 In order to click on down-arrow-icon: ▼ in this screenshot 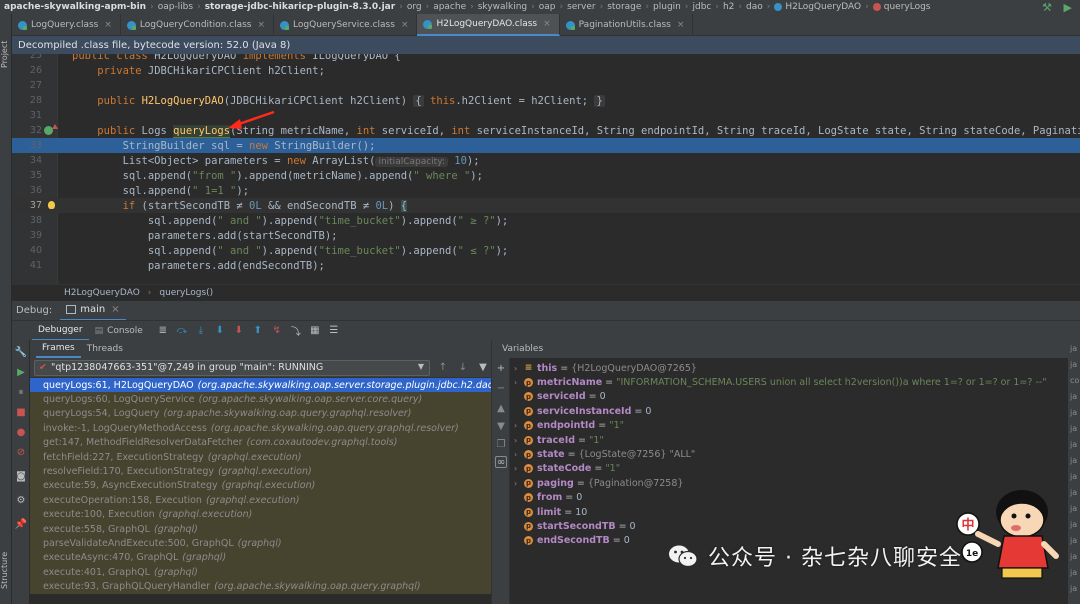, I will do `click(501, 426)`.